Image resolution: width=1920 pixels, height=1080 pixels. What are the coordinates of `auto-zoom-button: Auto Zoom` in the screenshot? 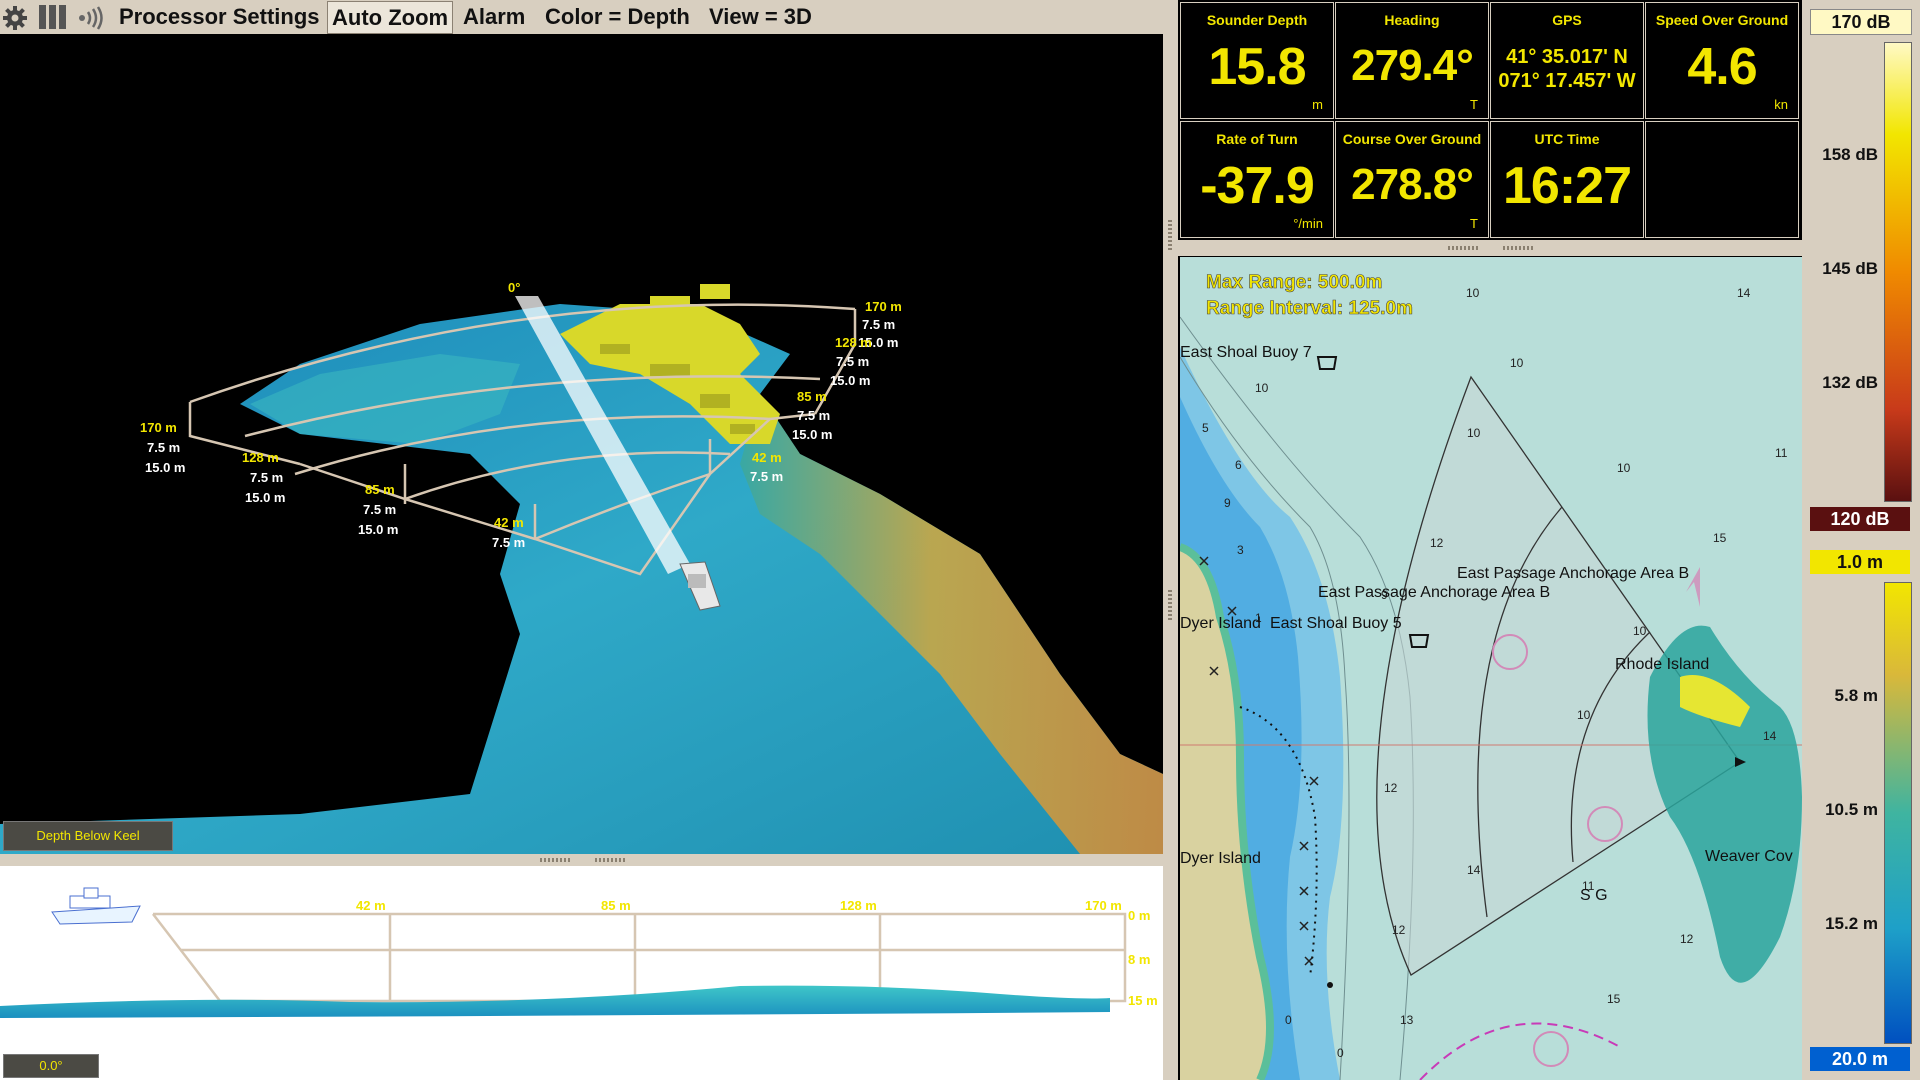 It's located at (390, 17).